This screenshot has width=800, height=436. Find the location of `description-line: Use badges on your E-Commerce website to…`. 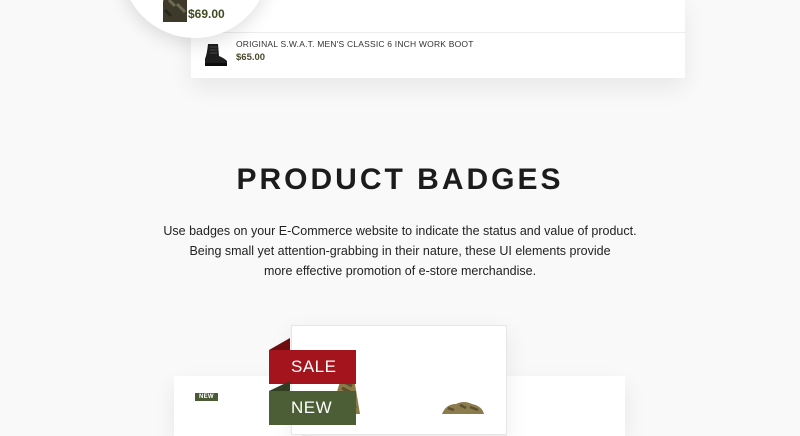

description-line: Use badges on your E-Commerce website to… is located at coordinates (400, 231).